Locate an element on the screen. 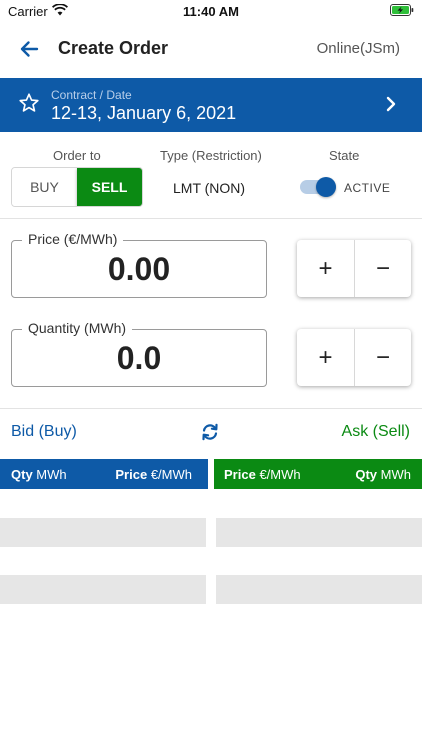 The image size is (422, 750). ask-table-header: Price €/MWh Qty MWh is located at coordinates (318, 474).